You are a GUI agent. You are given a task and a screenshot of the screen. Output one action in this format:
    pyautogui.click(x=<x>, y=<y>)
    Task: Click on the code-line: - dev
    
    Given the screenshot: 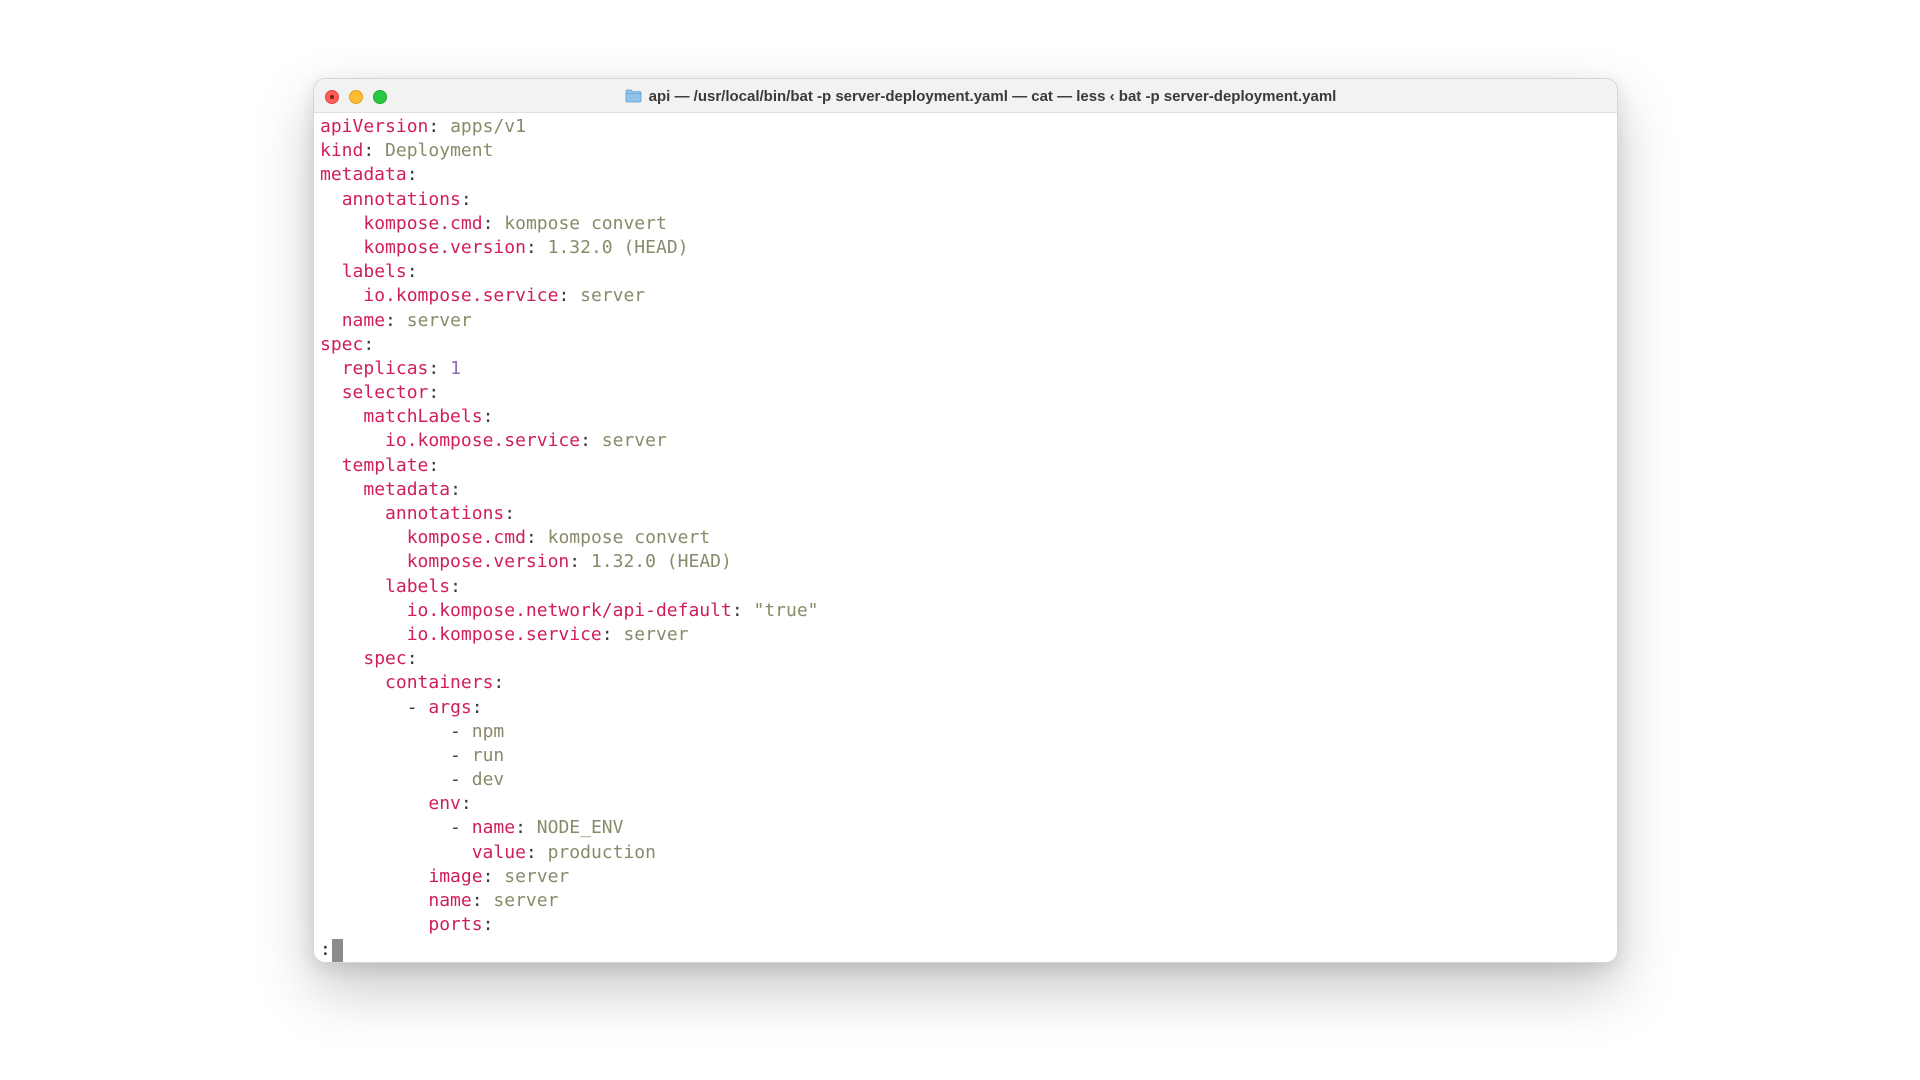 What is the action you would take?
    pyautogui.click(x=965, y=780)
    